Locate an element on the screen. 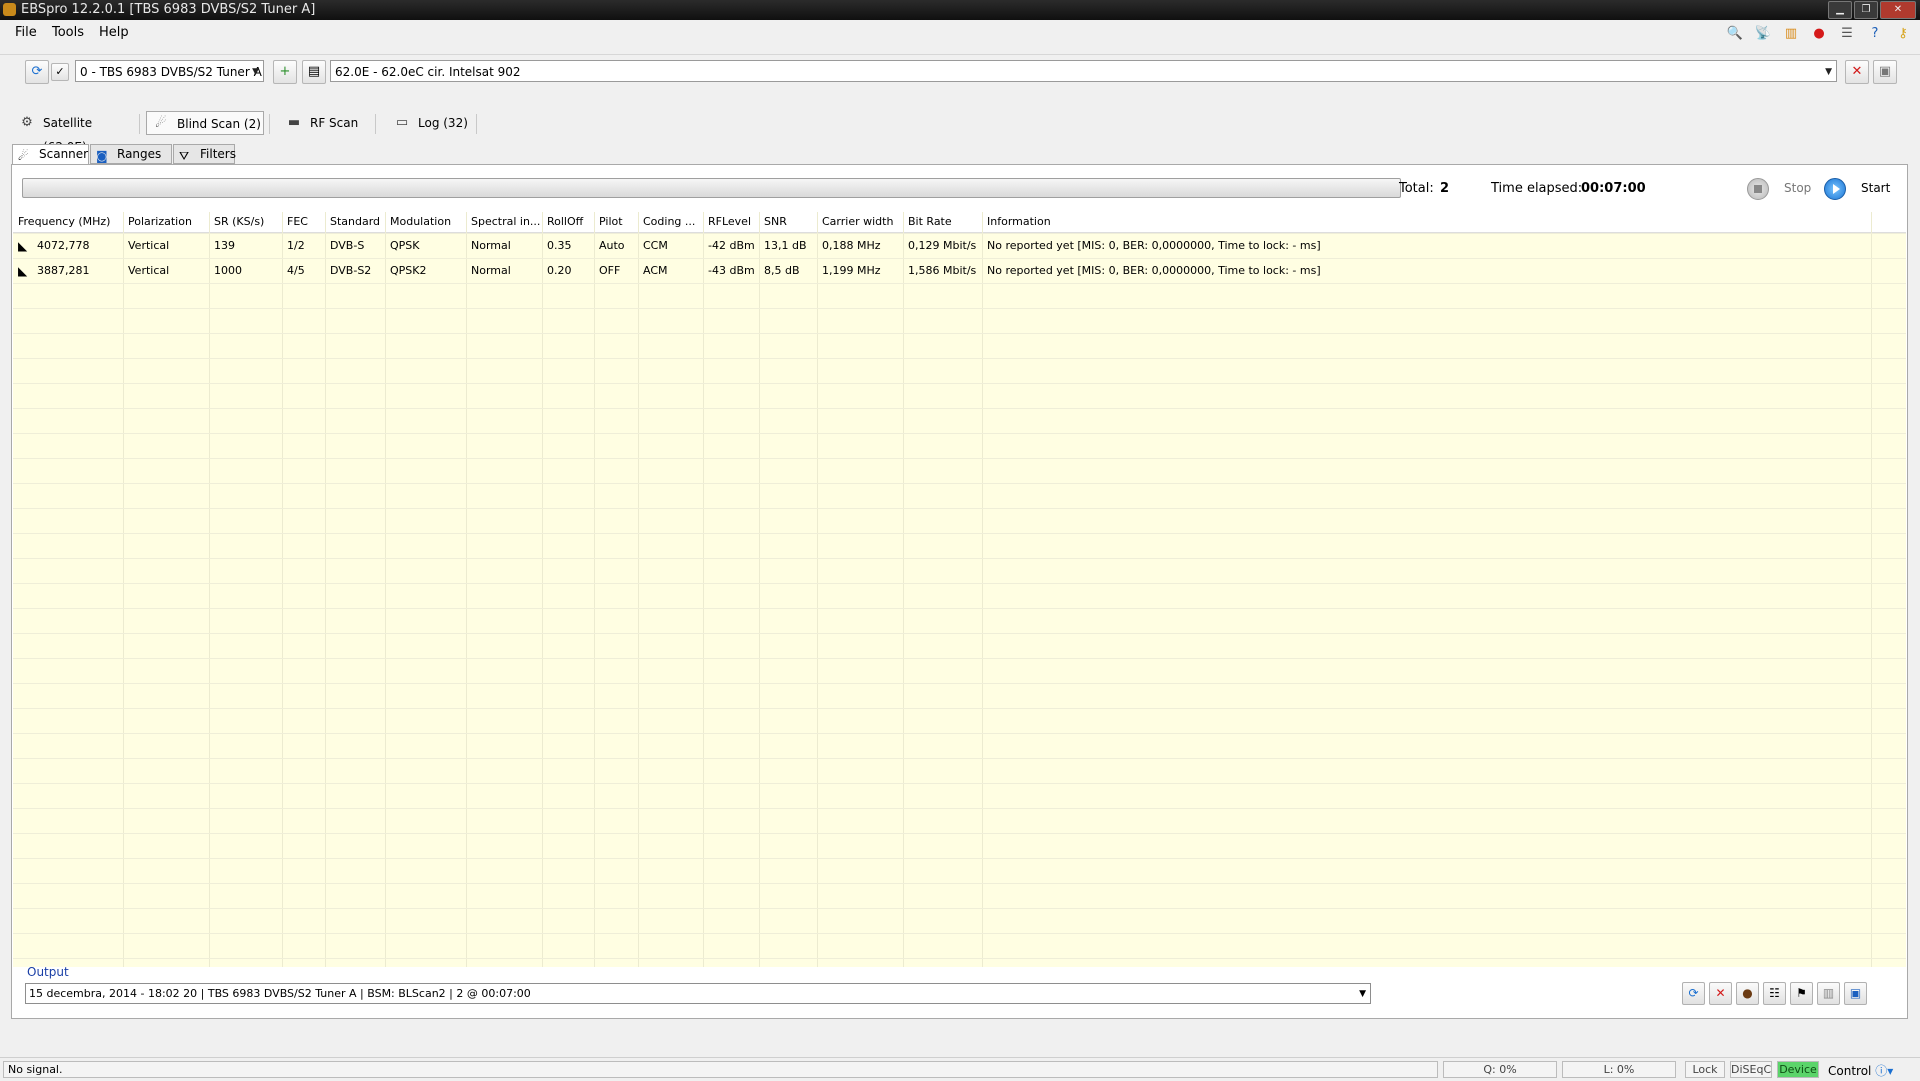 This screenshot has height=1081, width=1920. satellite-select: 62.0E - 62.0eC cir. Intelsat 902 ▼ is located at coordinates (1083, 71).